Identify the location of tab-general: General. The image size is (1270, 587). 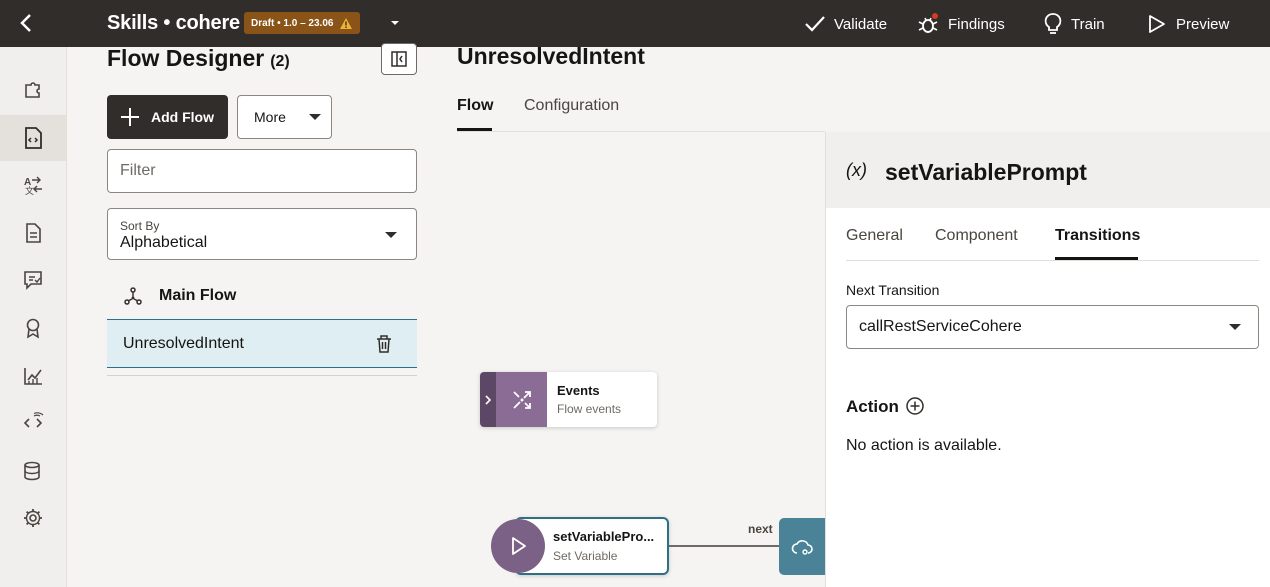
(874, 236).